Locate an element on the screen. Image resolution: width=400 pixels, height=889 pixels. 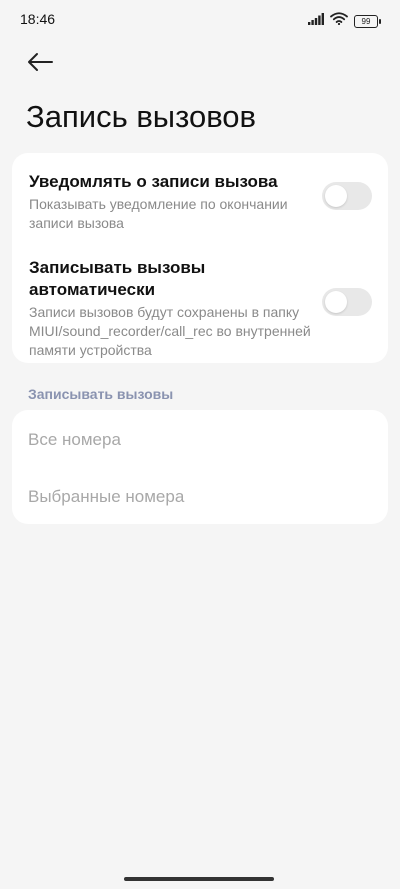
battery-icon: 99 is located at coordinates (367, 21).